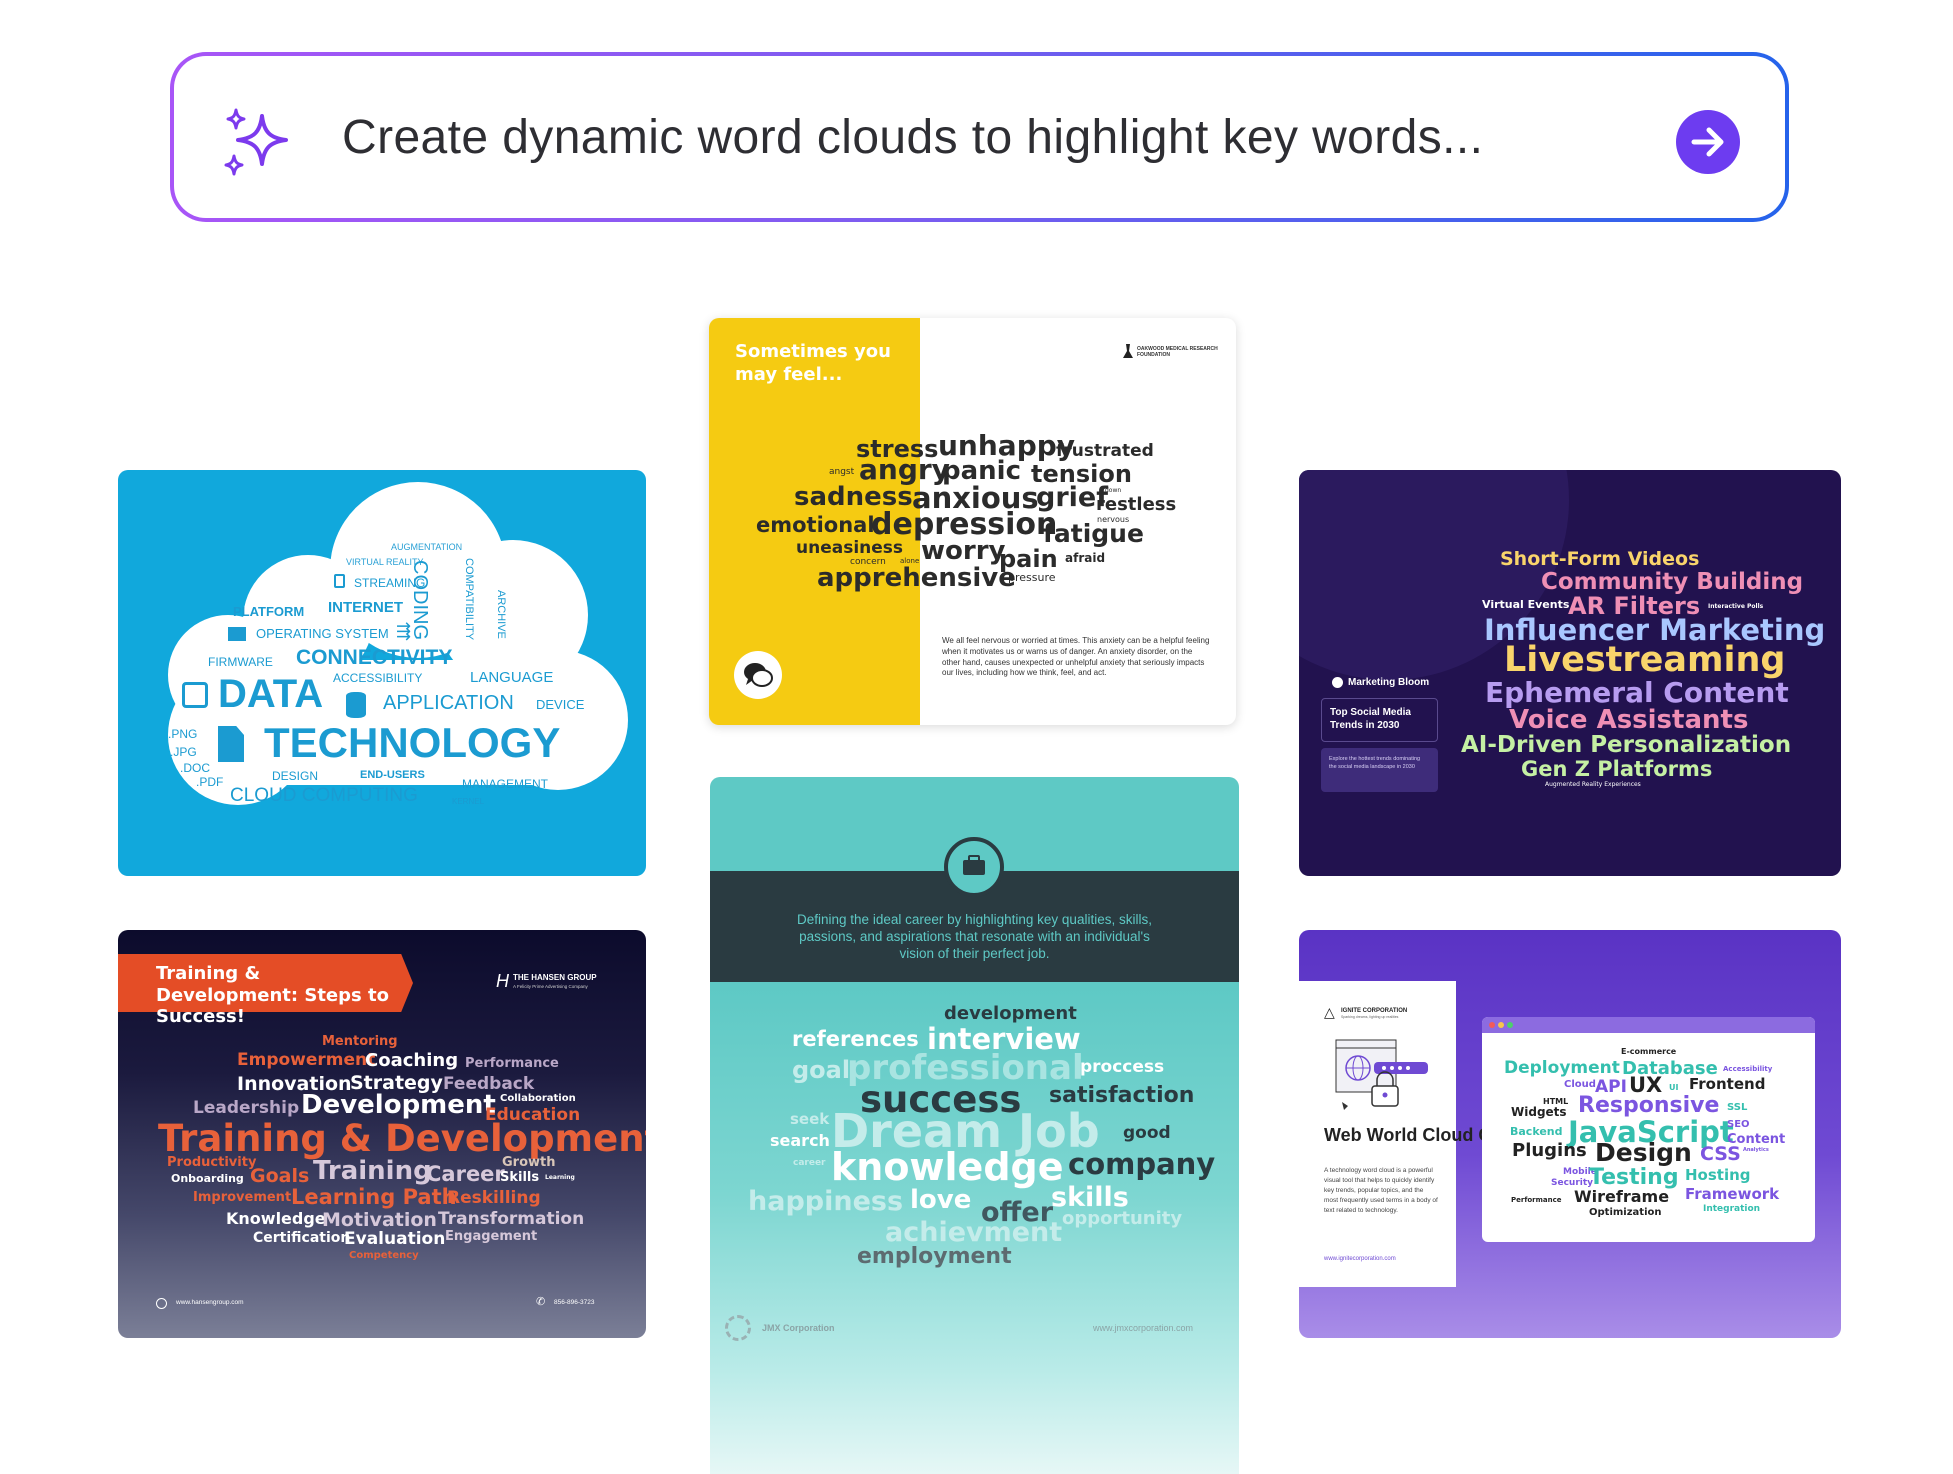 The width and height of the screenshot is (1953, 1474). What do you see at coordinates (800, 1140) in the screenshot?
I see `word: search` at bounding box center [800, 1140].